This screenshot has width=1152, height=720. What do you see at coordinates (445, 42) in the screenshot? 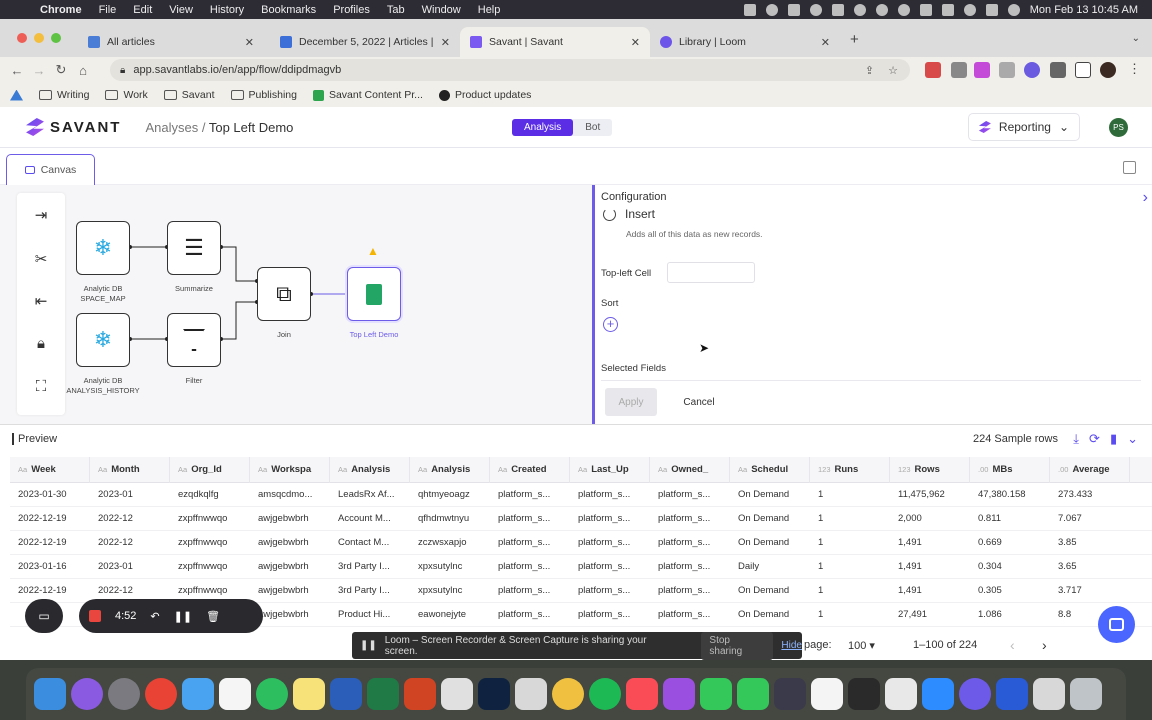
I see `close-tab-icon: ✕` at bounding box center [445, 42].